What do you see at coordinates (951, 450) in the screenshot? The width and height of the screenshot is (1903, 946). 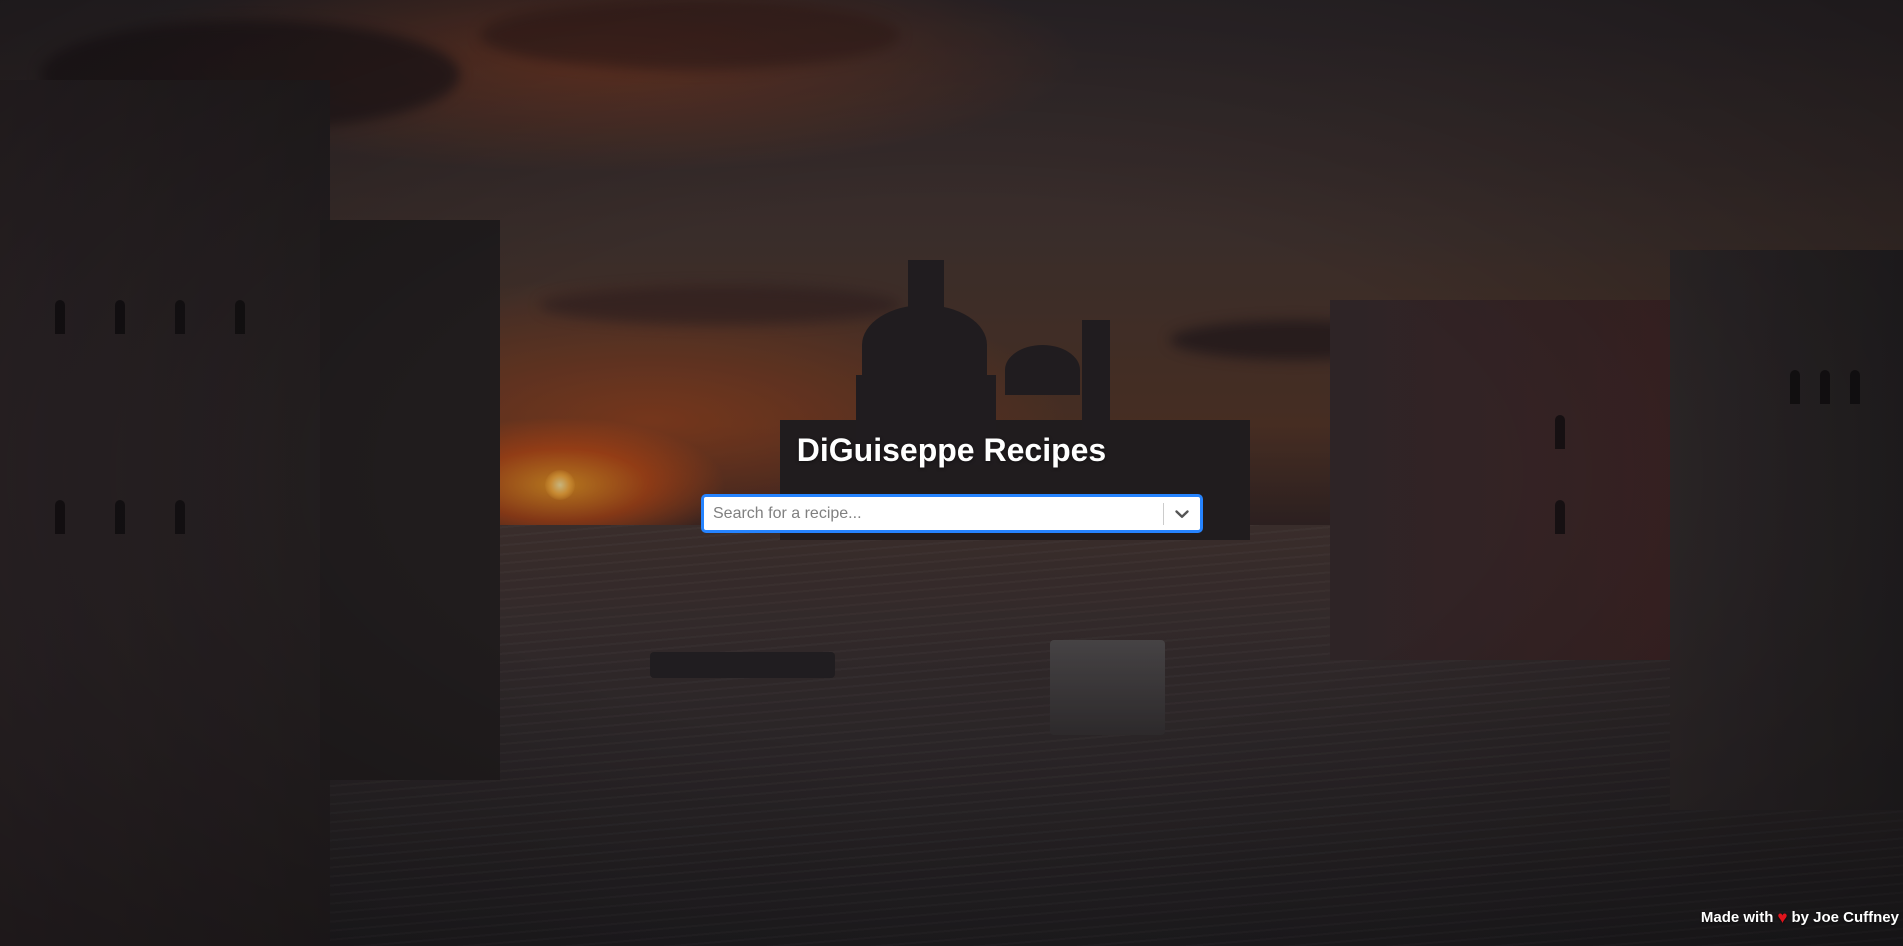 I see `page-title: DiGuiseppe Recipes` at bounding box center [951, 450].